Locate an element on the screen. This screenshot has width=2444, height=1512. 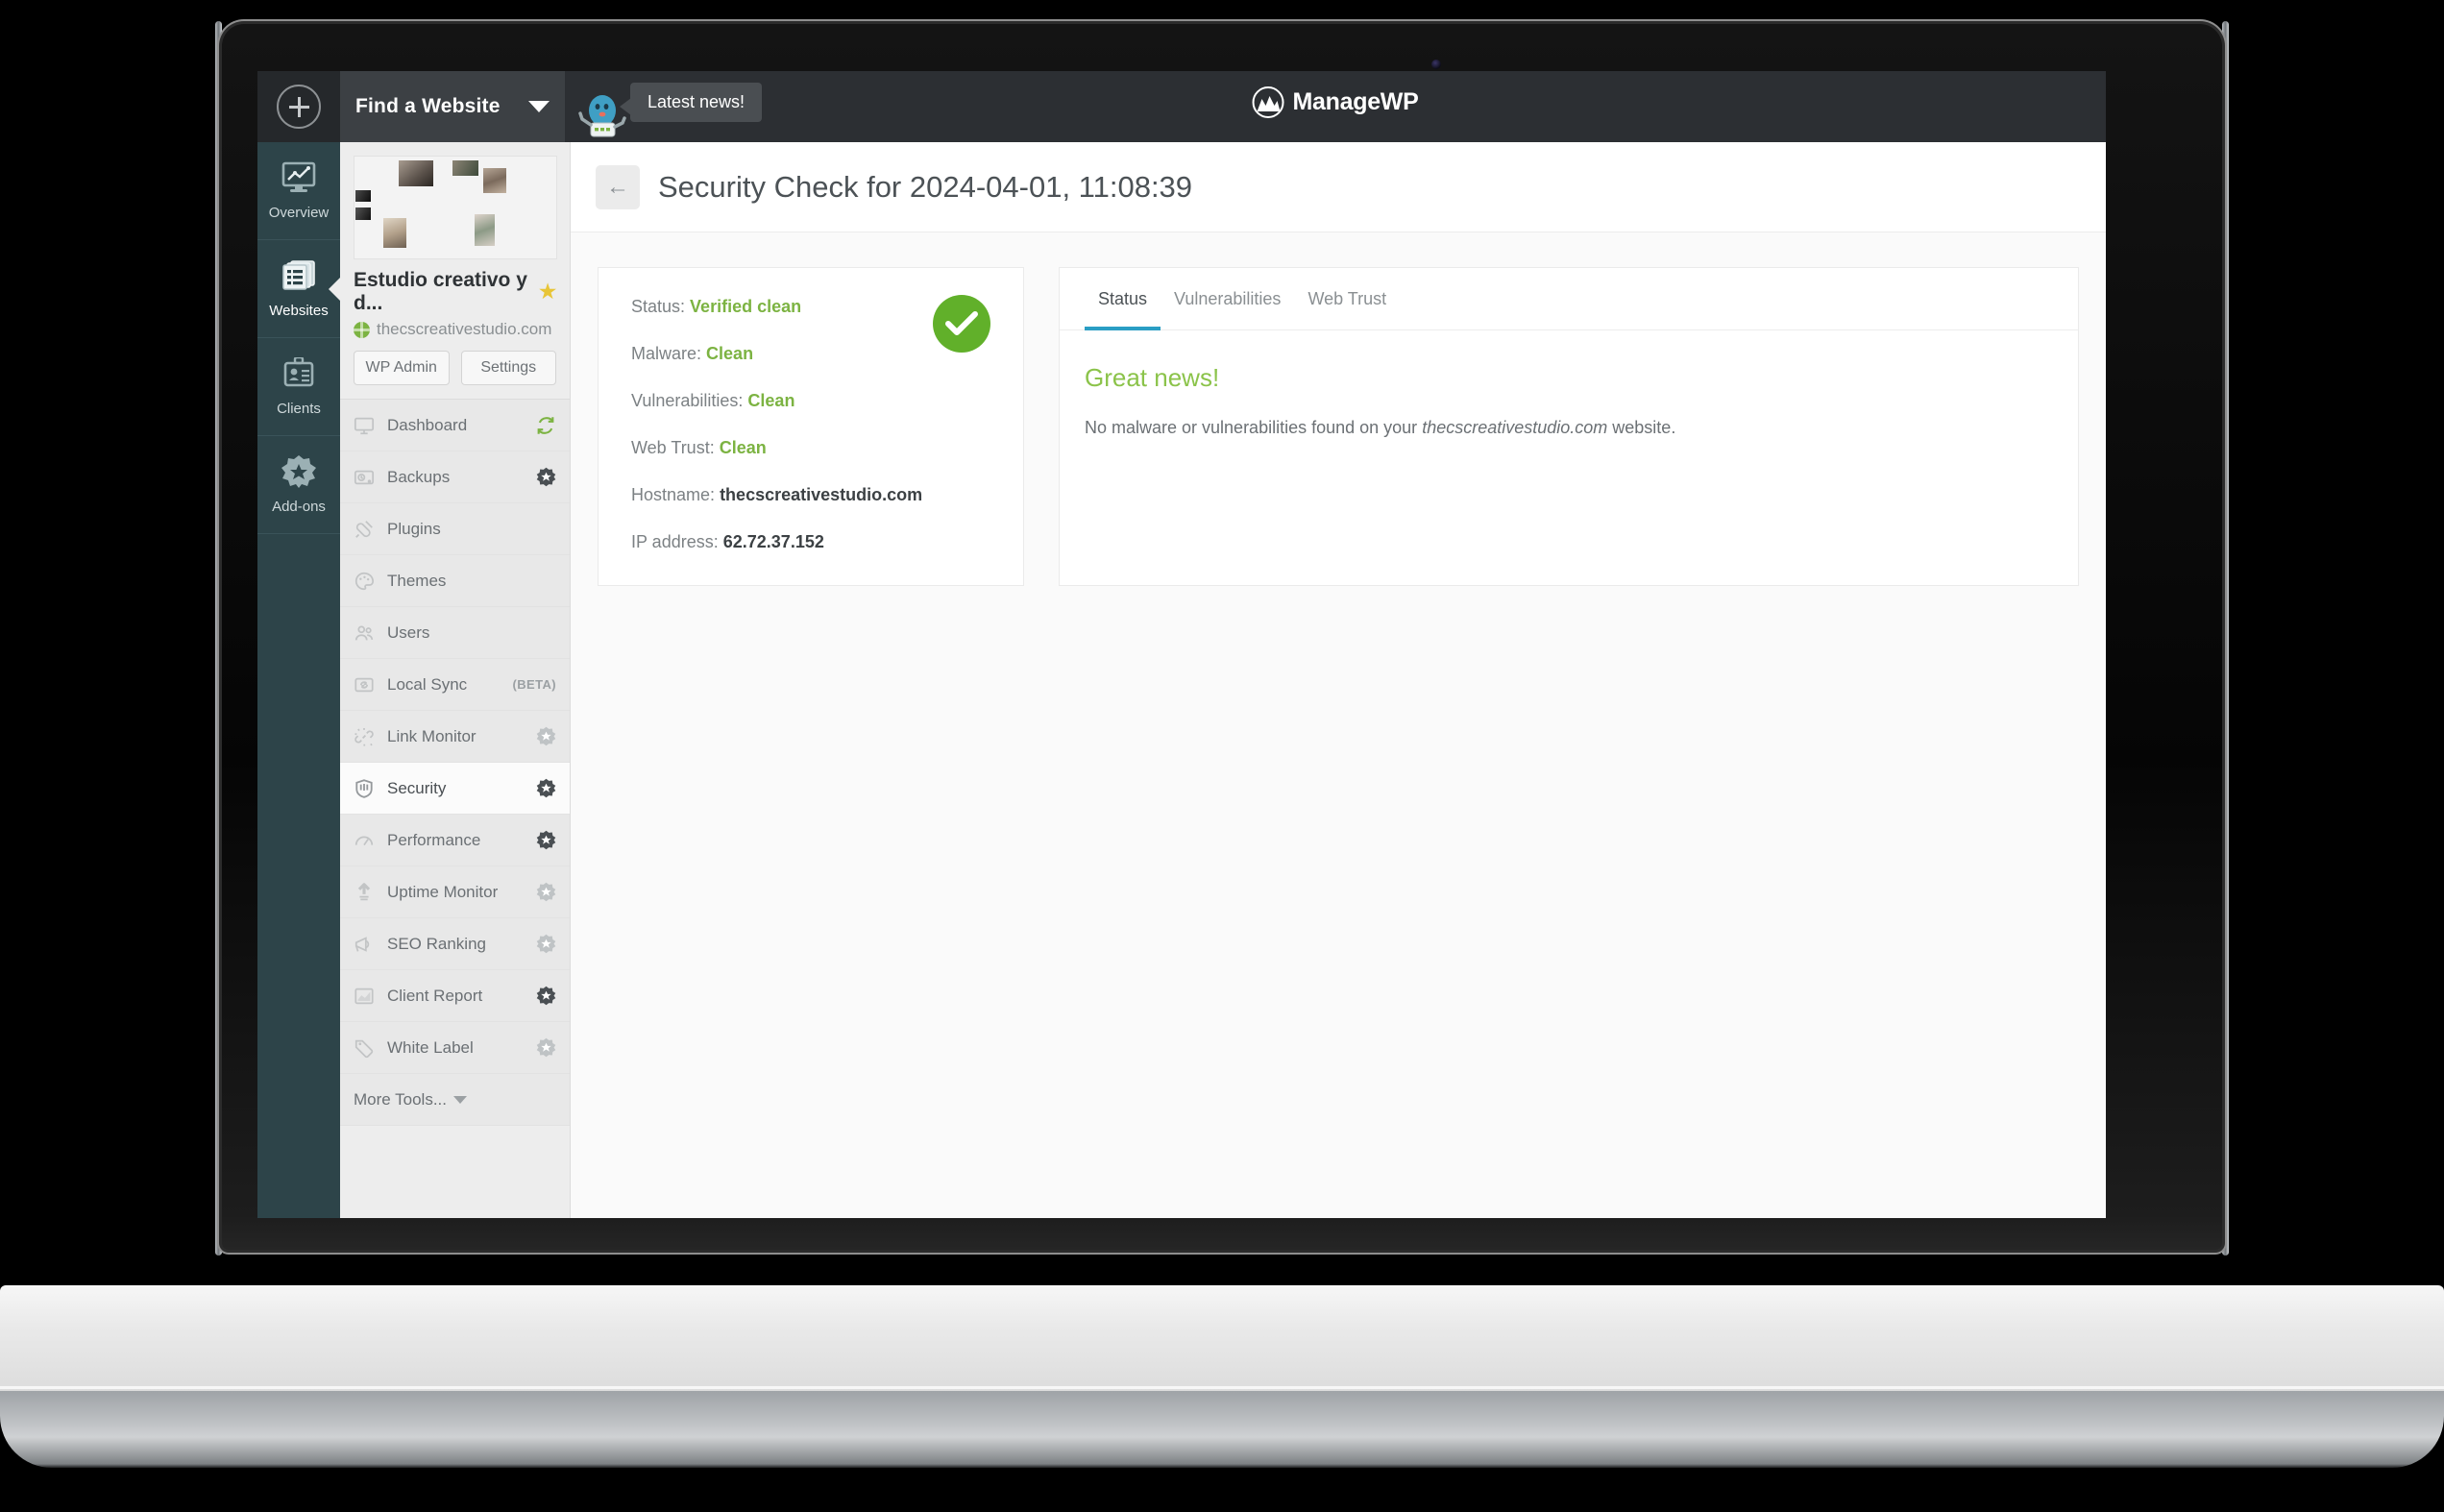
sidebar-item-plugins: Plugins is located at coordinates (455, 529).